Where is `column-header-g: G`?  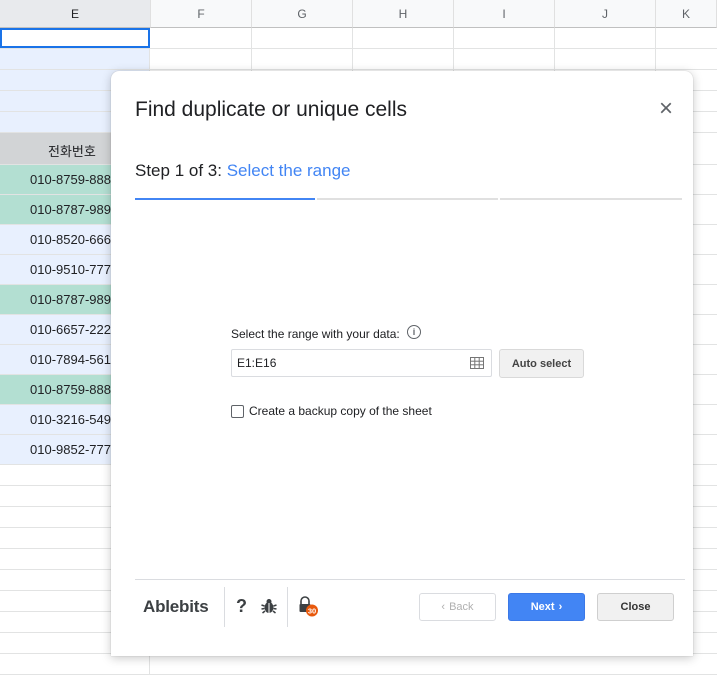
column-header-g: G is located at coordinates (302, 14).